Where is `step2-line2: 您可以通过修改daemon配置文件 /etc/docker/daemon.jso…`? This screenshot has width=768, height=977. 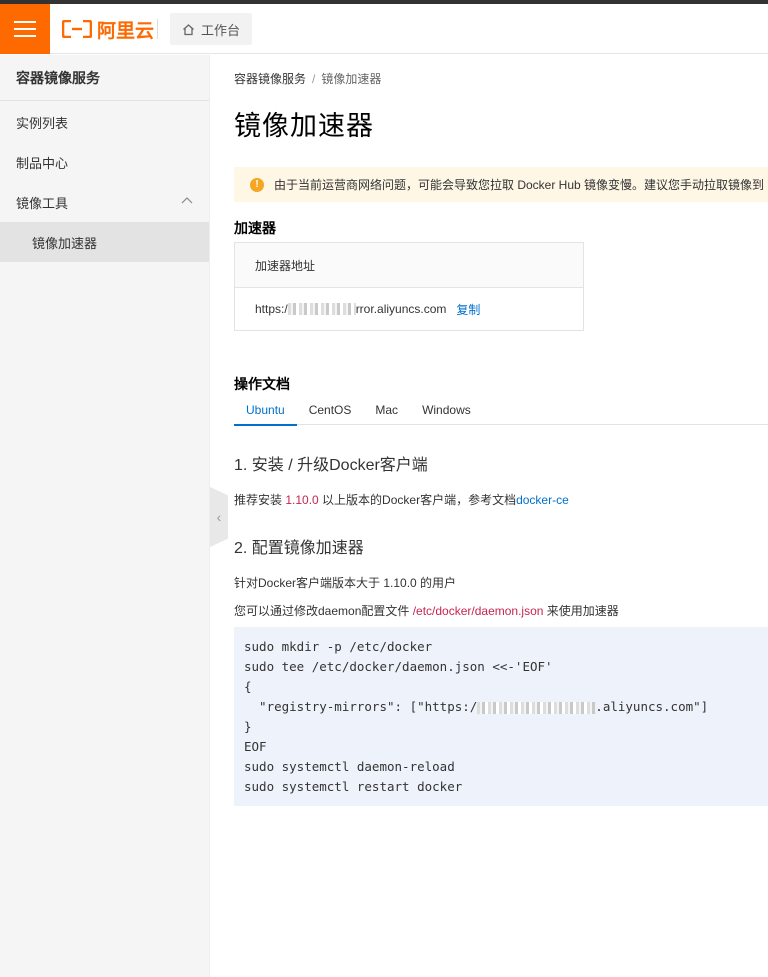
step2-line2: 您可以通过修改daemon配置文件 /etc/docker/daemon.jso… is located at coordinates (426, 610).